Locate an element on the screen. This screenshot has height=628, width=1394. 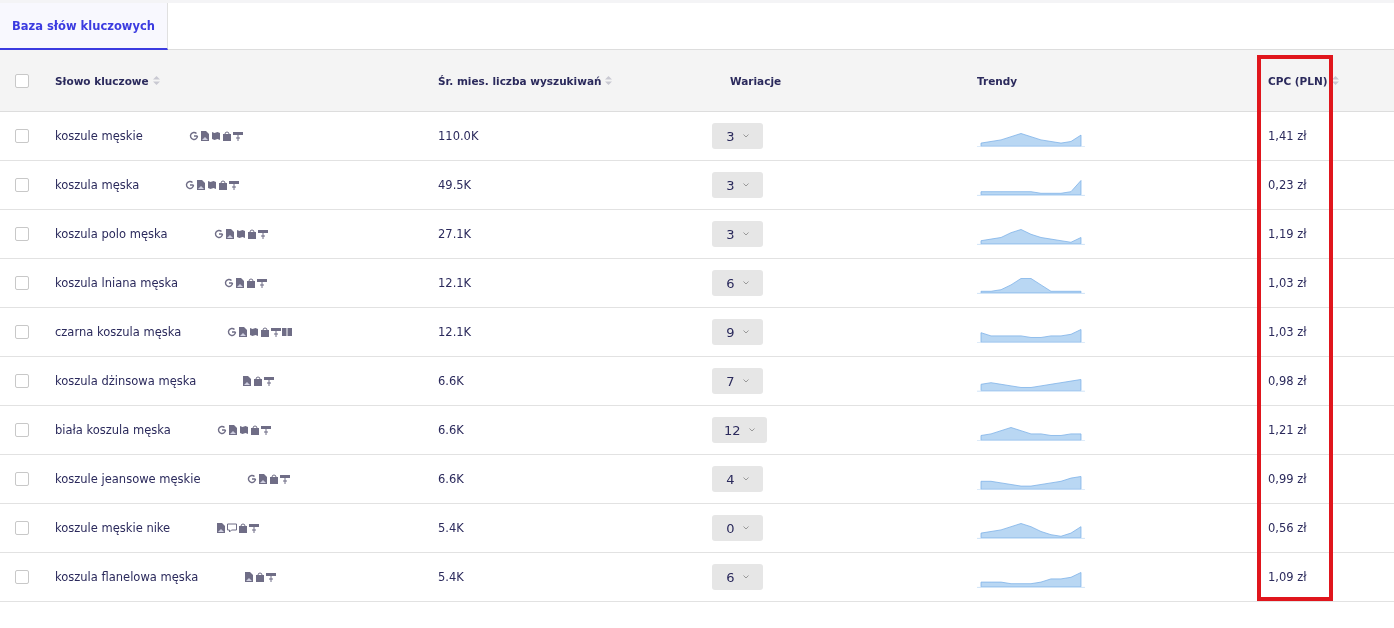
cpc-value: 0,23 zł is located at coordinates (1287, 185).